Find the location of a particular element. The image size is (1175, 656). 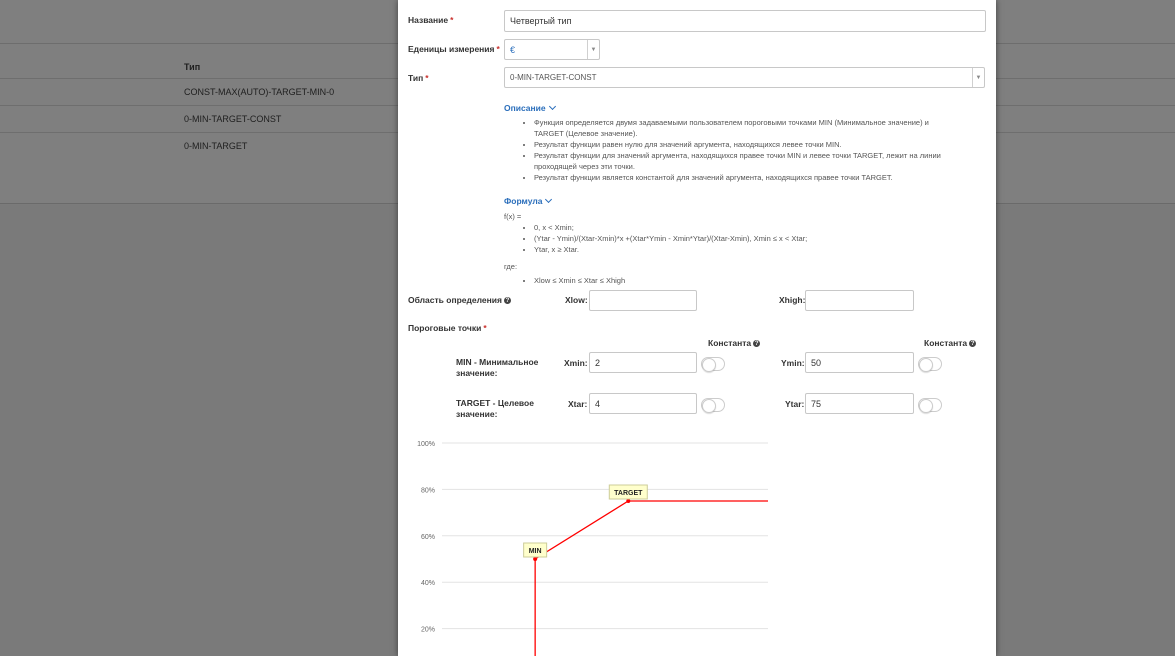

annotation-label: TARGET is located at coordinates (628, 493).